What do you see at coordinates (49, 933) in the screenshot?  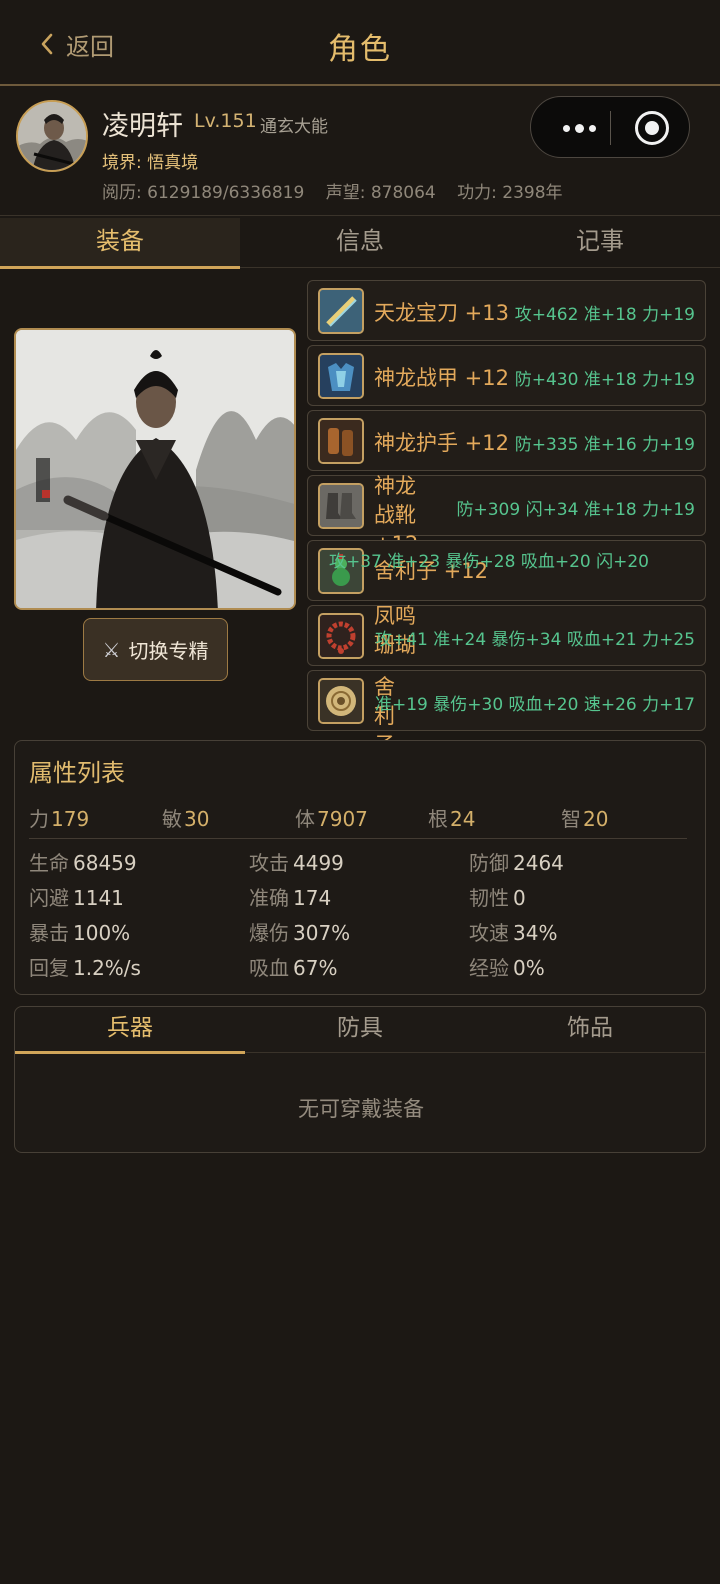 I see `attribute-label: 暴击` at bounding box center [49, 933].